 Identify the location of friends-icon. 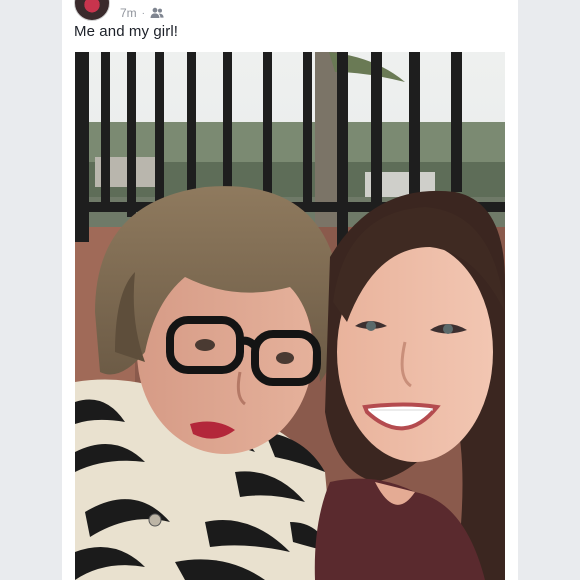
(157, 13).